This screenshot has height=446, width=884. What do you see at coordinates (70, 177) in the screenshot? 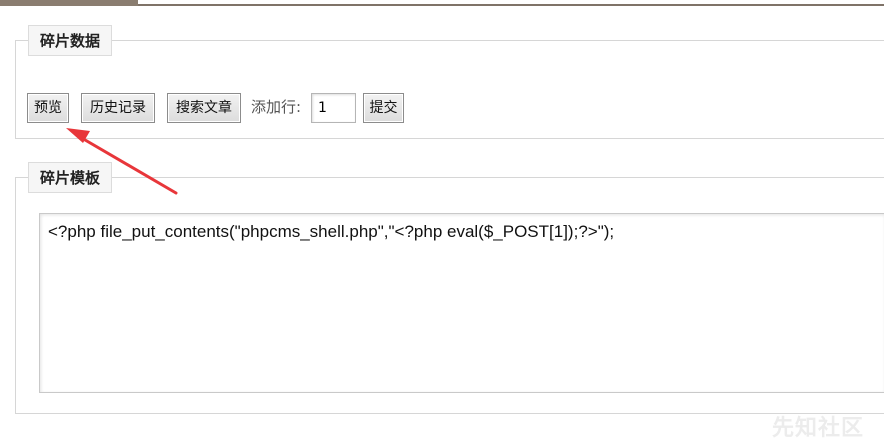
I see `fragment-template-legend: 碎片模板` at bounding box center [70, 177].